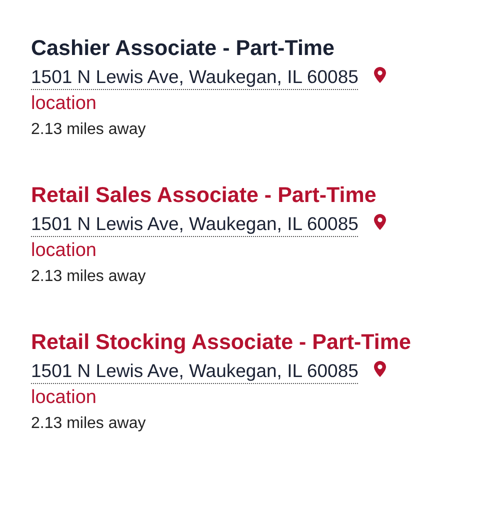  What do you see at coordinates (221, 342) in the screenshot?
I see `job-title-link: Retail Stocking Associate - Part-Time` at bounding box center [221, 342].